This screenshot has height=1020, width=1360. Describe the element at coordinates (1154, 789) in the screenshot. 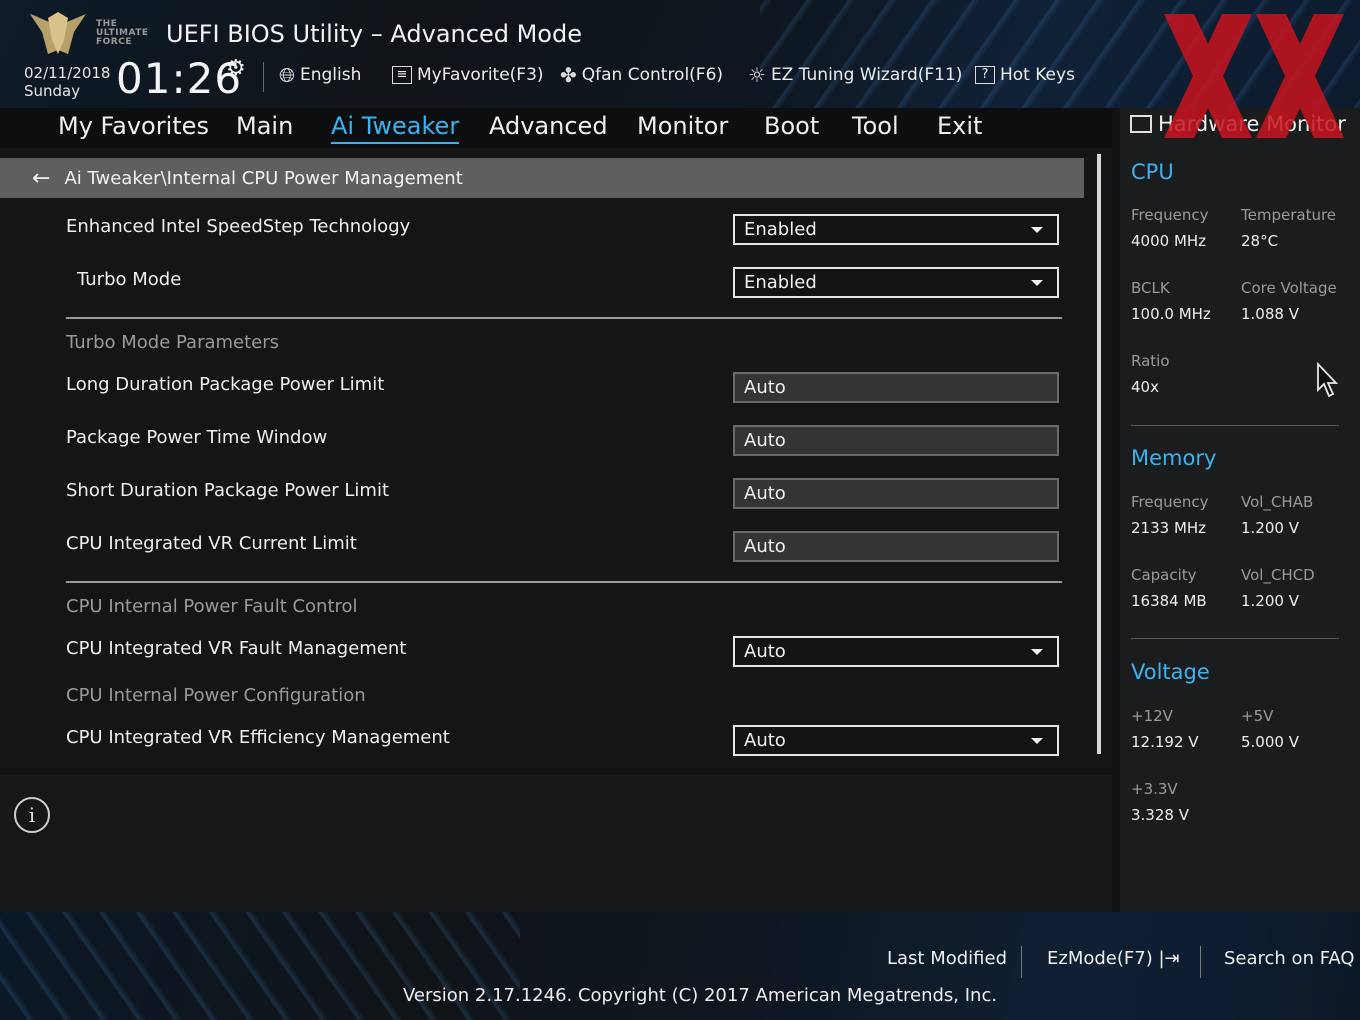

I see `v33-label: +3.3V` at that location.